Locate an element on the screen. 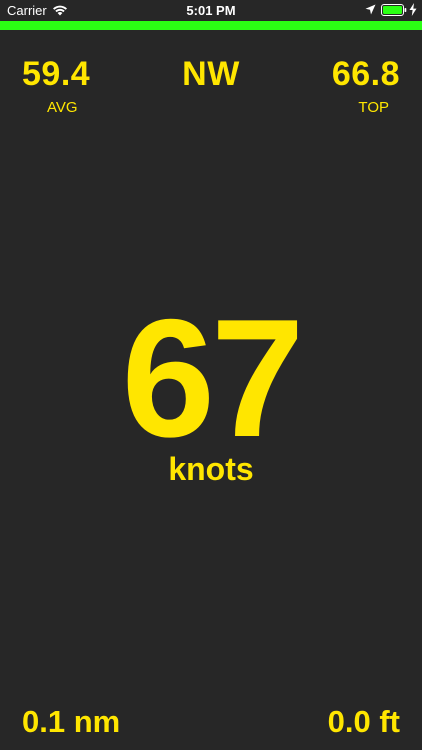 The image size is (422, 750). clock: 5:01 PM is located at coordinates (211, 10).